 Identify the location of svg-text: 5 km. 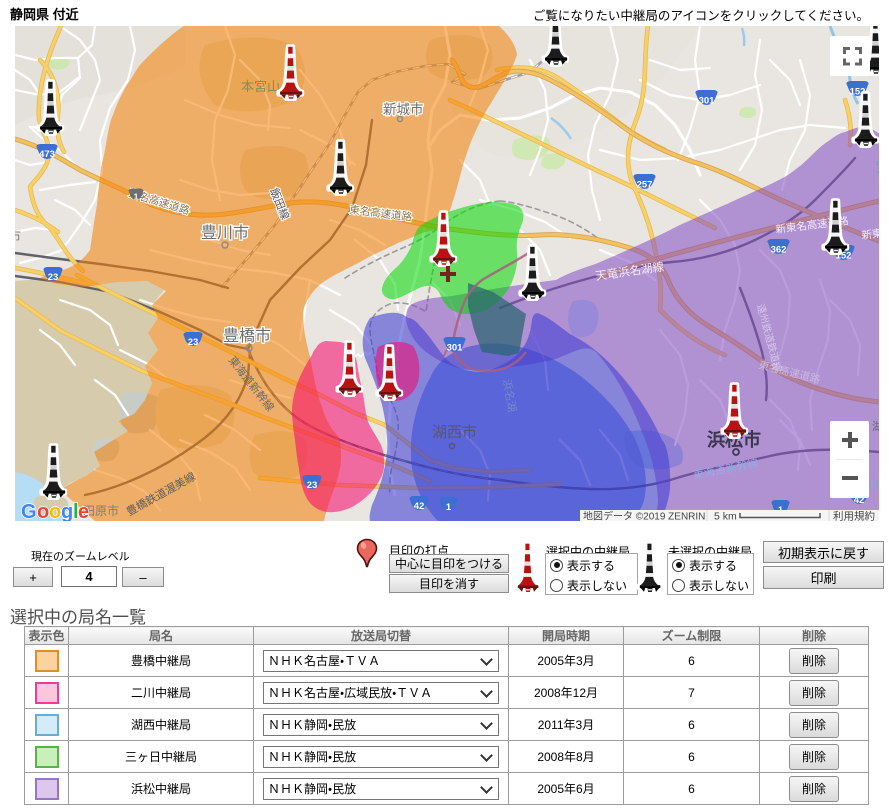
(725, 516).